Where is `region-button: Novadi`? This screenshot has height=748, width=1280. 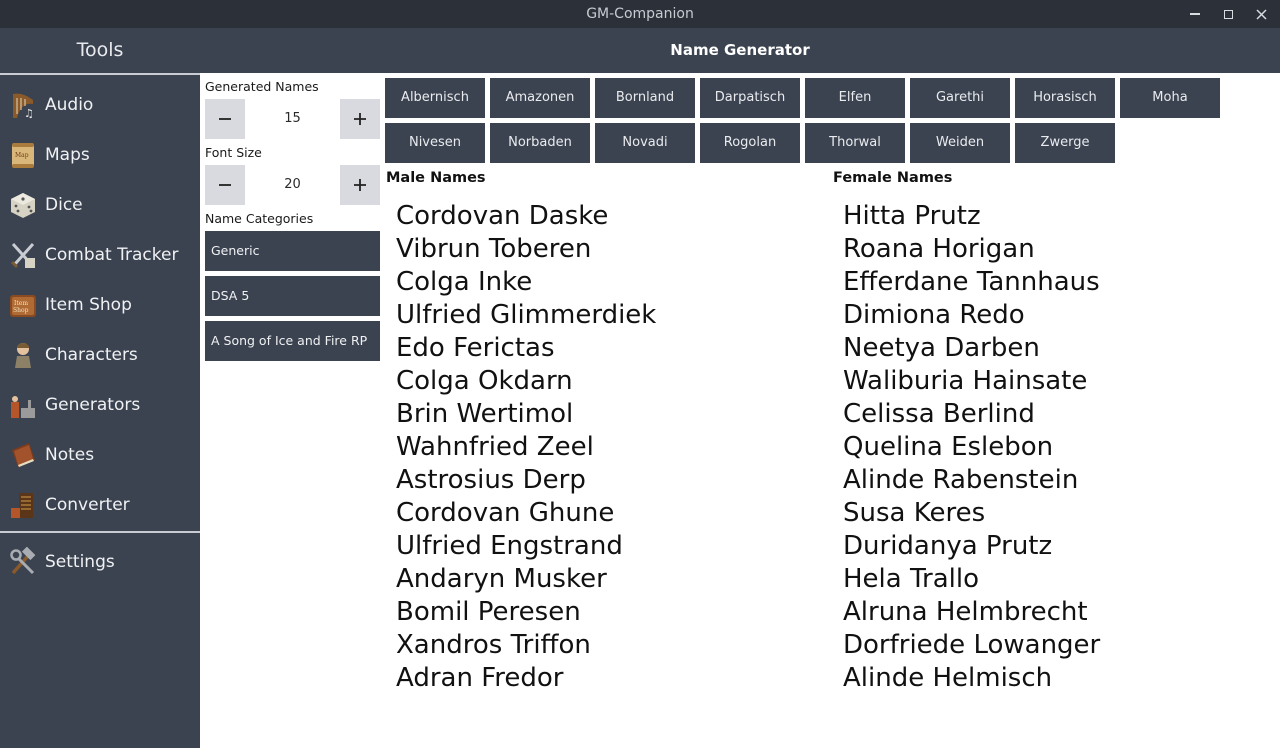 region-button: Novadi is located at coordinates (645, 143).